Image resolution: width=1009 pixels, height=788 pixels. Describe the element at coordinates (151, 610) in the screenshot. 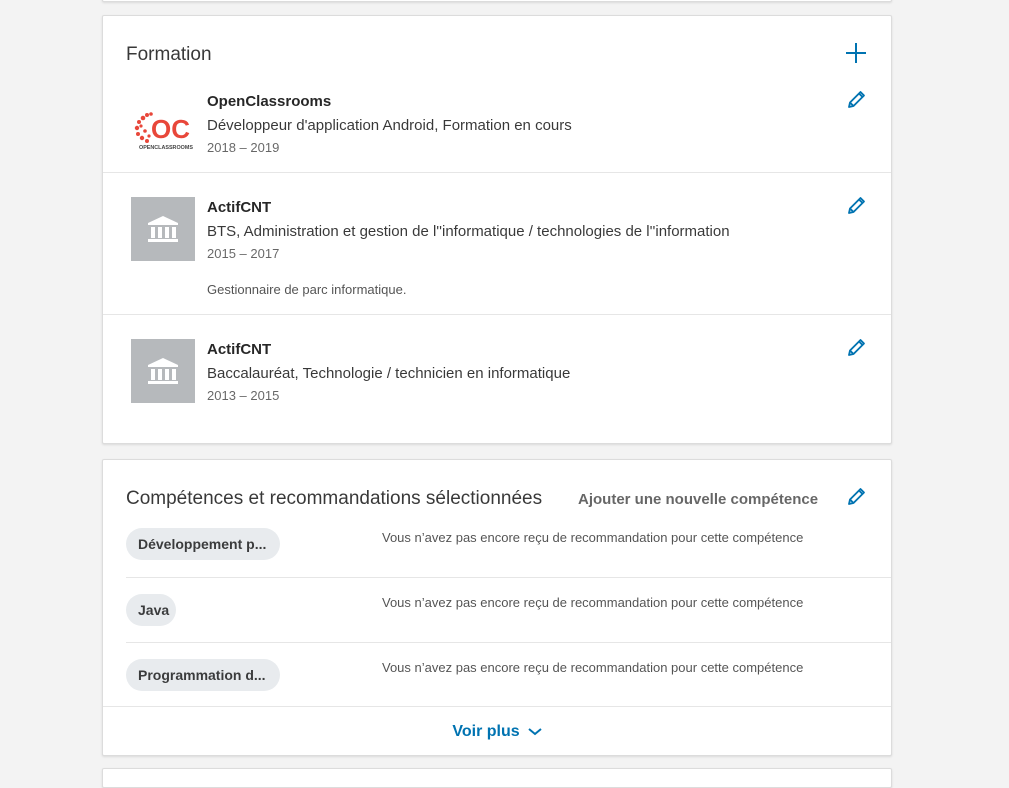

I see `skill-pill: Java` at that location.